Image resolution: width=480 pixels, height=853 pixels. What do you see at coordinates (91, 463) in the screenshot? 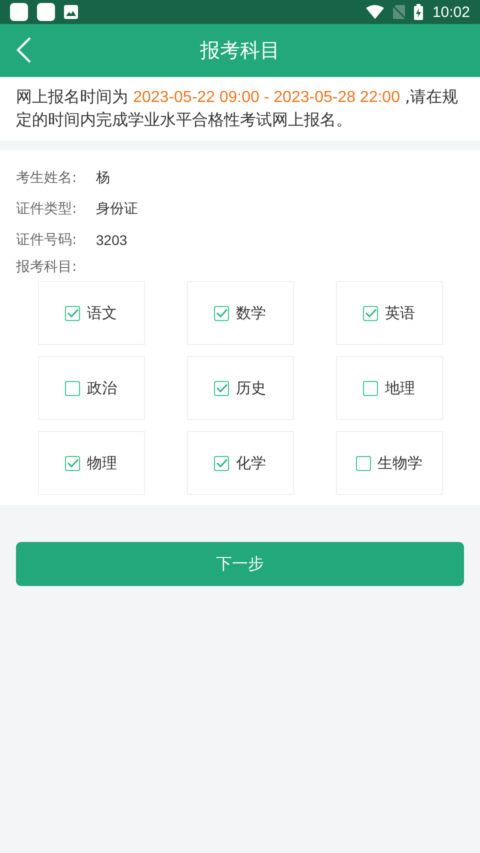
I see `subject-option: 物理` at bounding box center [91, 463].